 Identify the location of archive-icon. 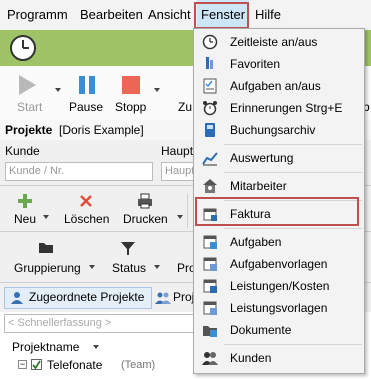
(210, 130).